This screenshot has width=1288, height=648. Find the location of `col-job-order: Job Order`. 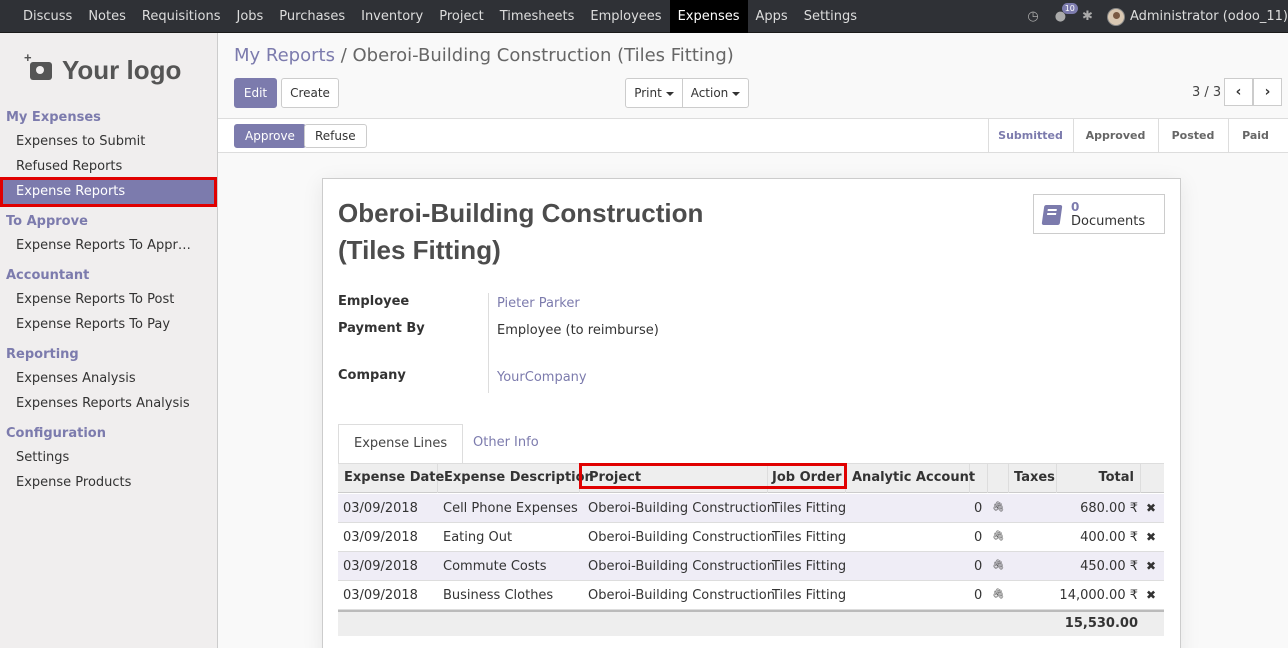

col-job-order: Job Order is located at coordinates (807, 478).